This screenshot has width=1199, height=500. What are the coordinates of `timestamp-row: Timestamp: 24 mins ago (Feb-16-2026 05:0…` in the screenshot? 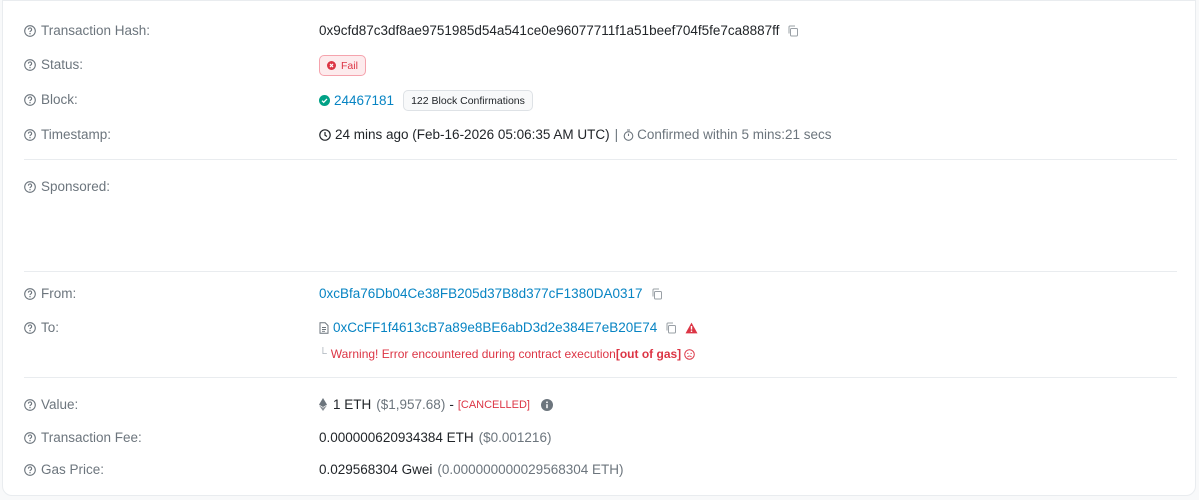 It's located at (599, 135).